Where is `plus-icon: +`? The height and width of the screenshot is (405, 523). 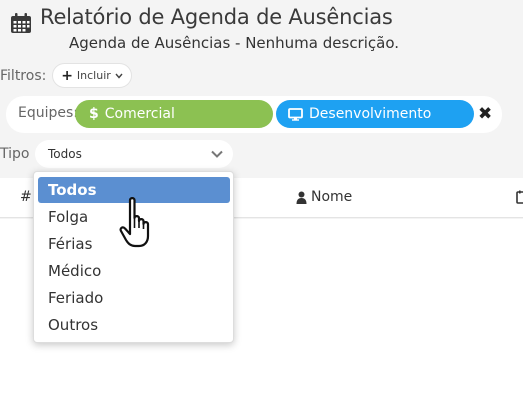 plus-icon: + is located at coordinates (67, 75).